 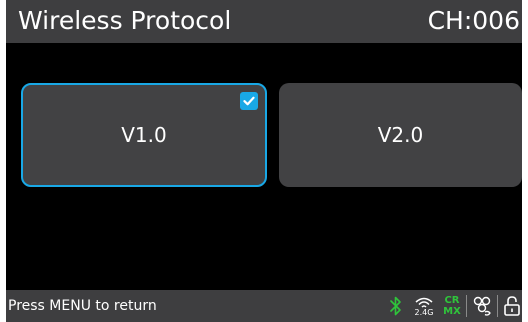 I want to click on channel-indicator: CH:006, so click(x=473, y=20).